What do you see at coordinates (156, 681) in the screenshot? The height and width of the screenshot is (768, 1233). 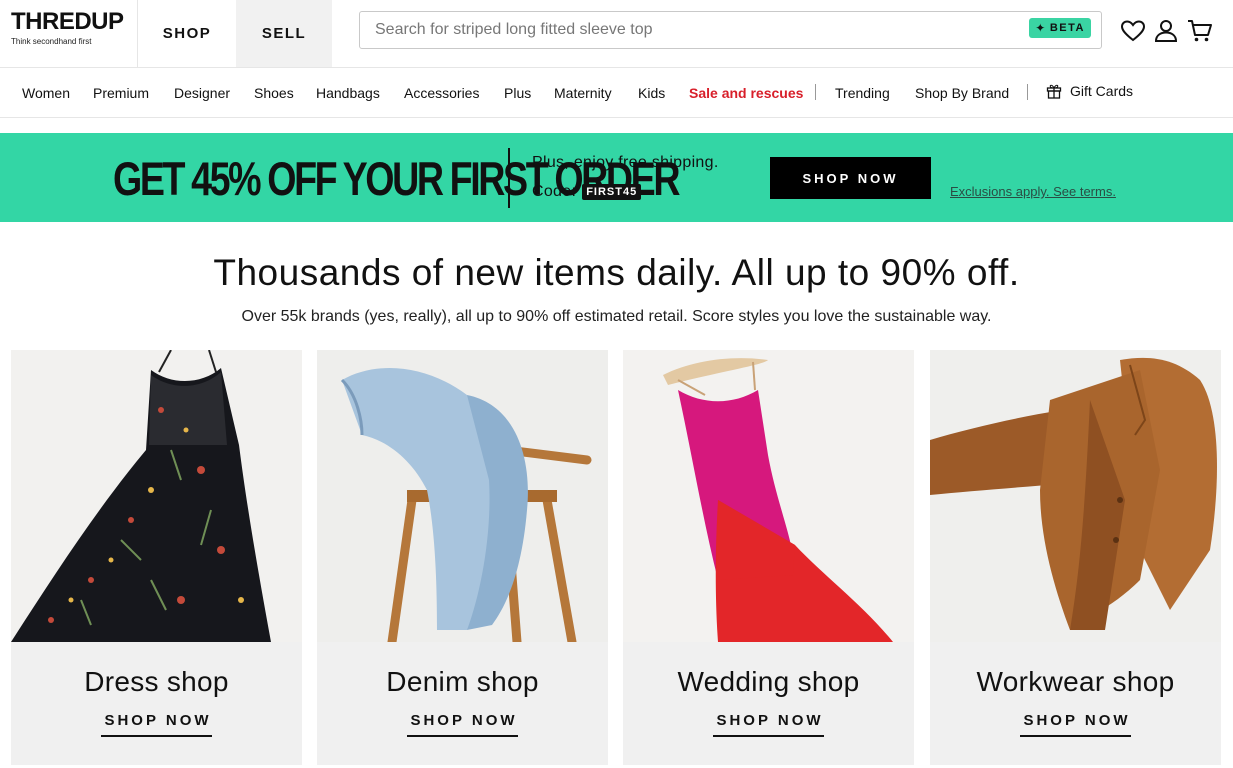 I see `card-title: Dress shop` at bounding box center [156, 681].